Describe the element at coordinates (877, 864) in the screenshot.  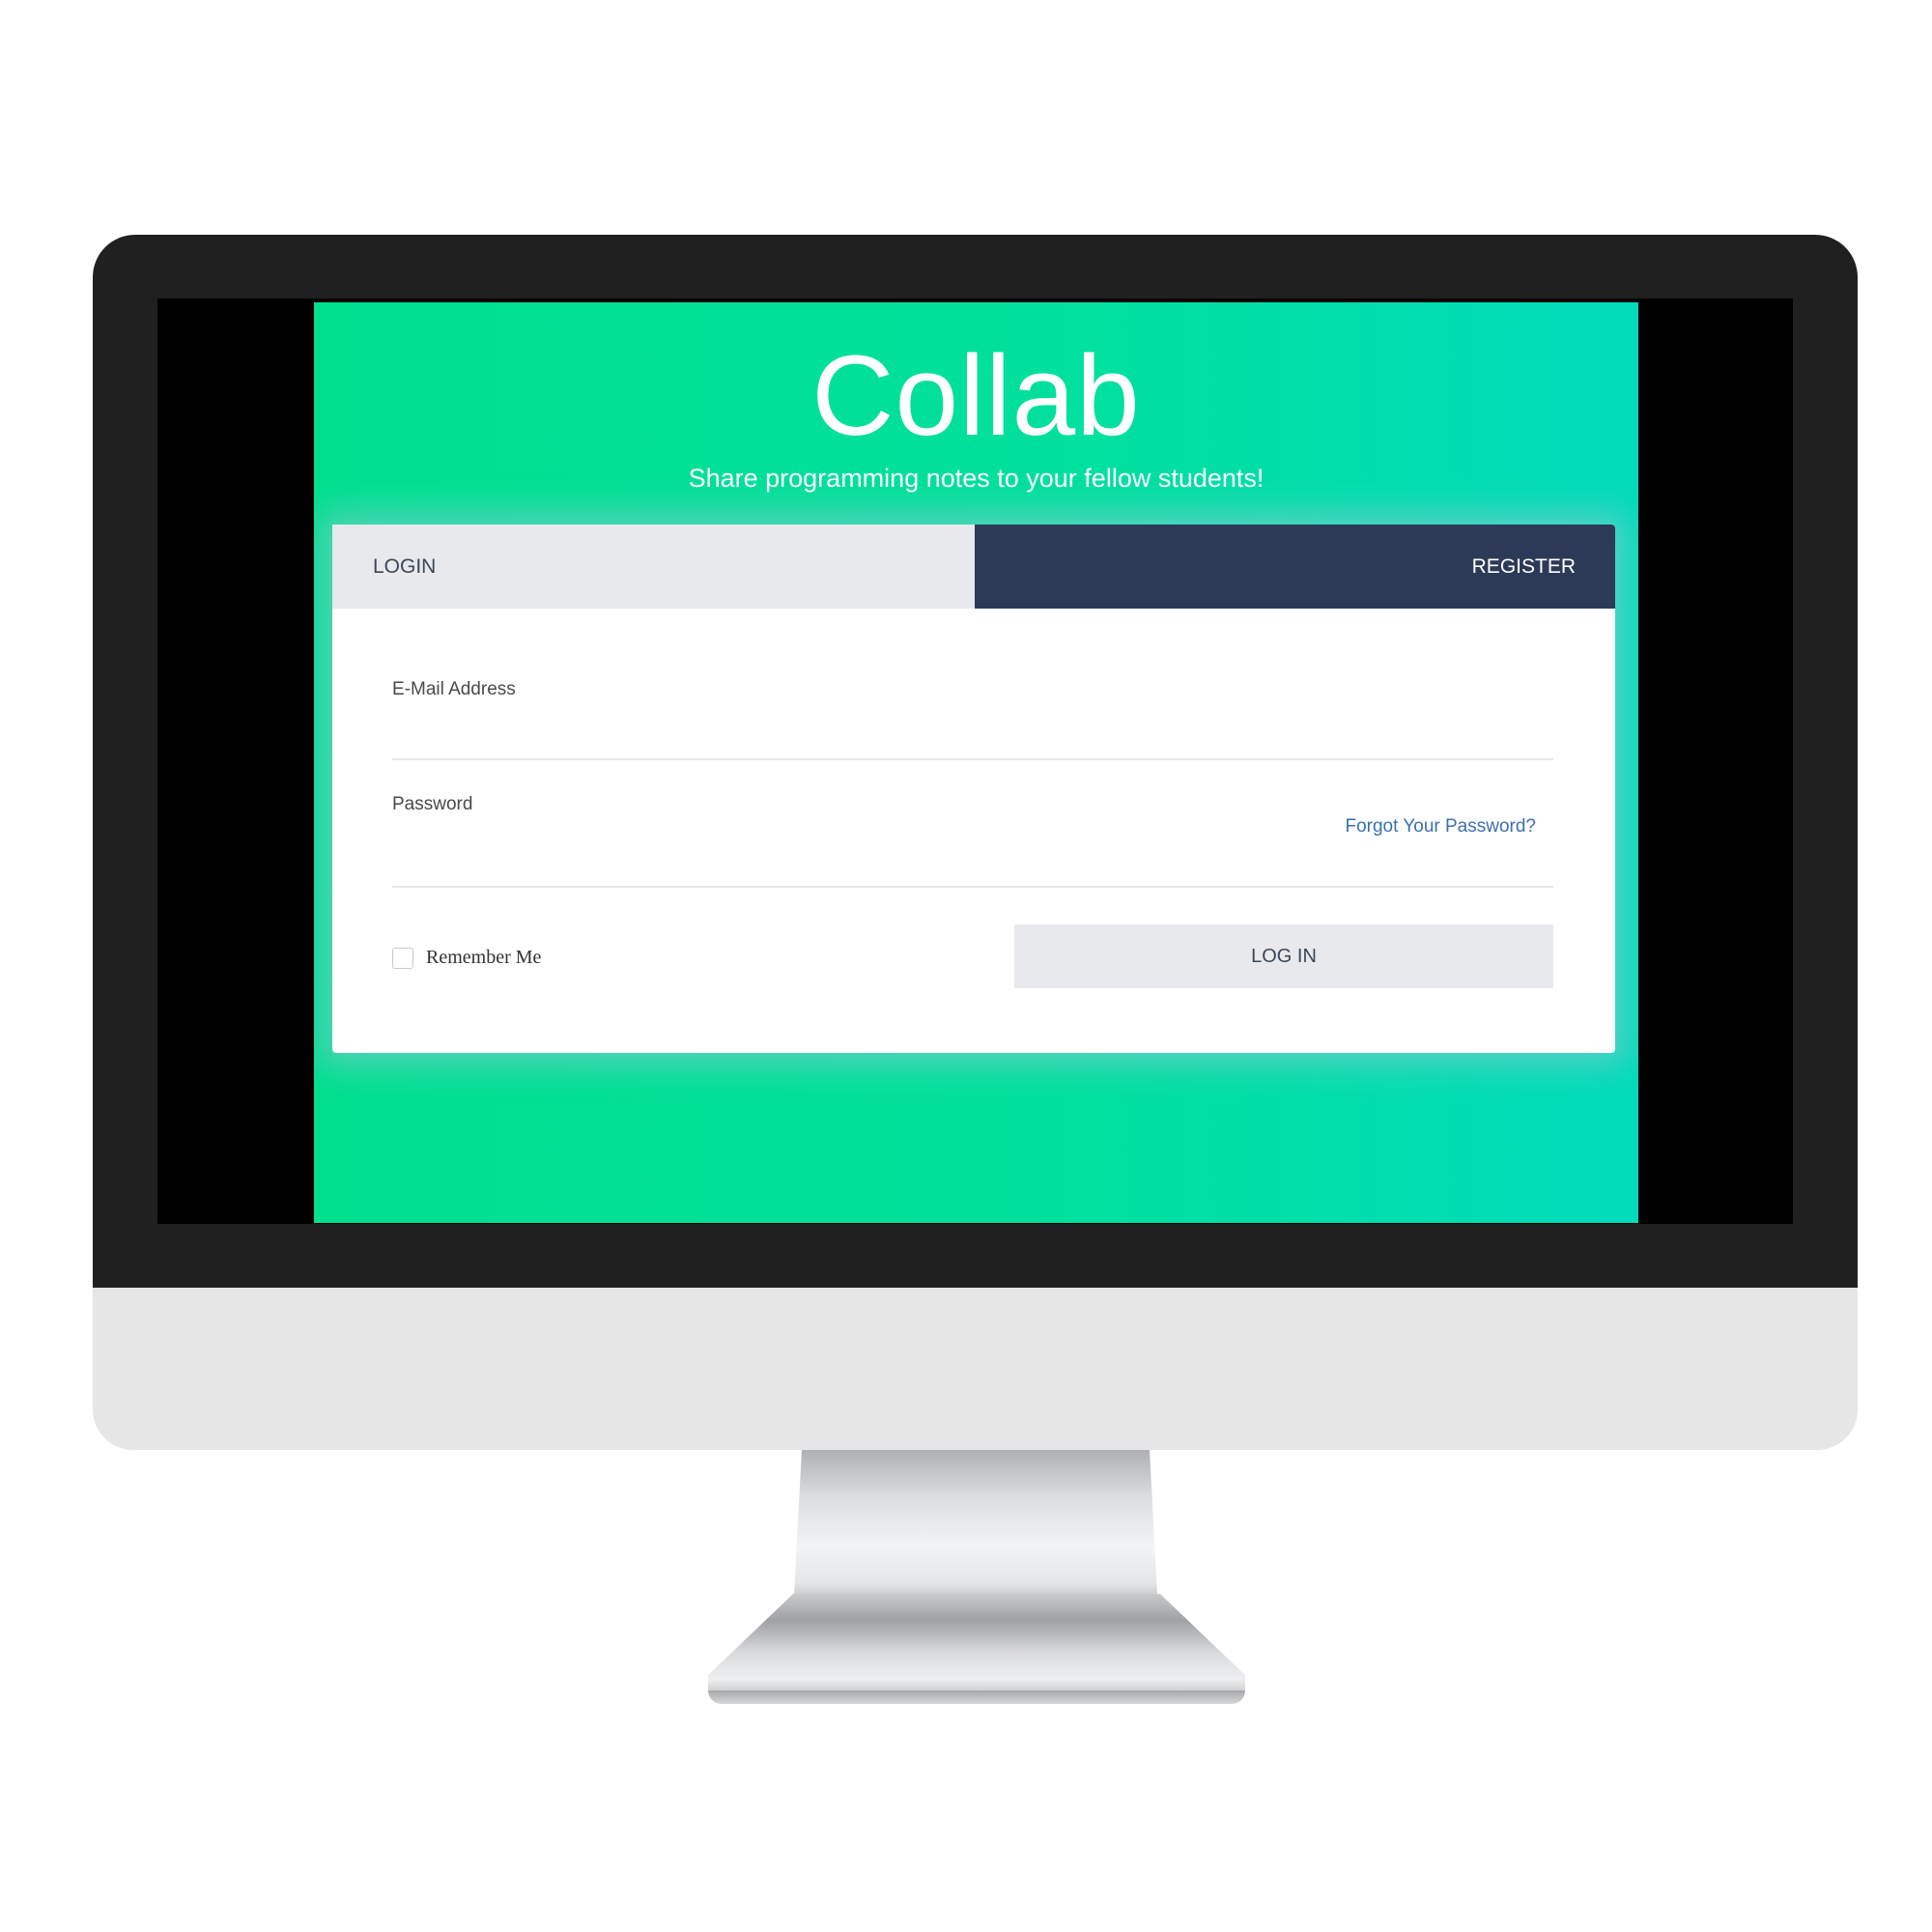
I see `password-field` at that location.